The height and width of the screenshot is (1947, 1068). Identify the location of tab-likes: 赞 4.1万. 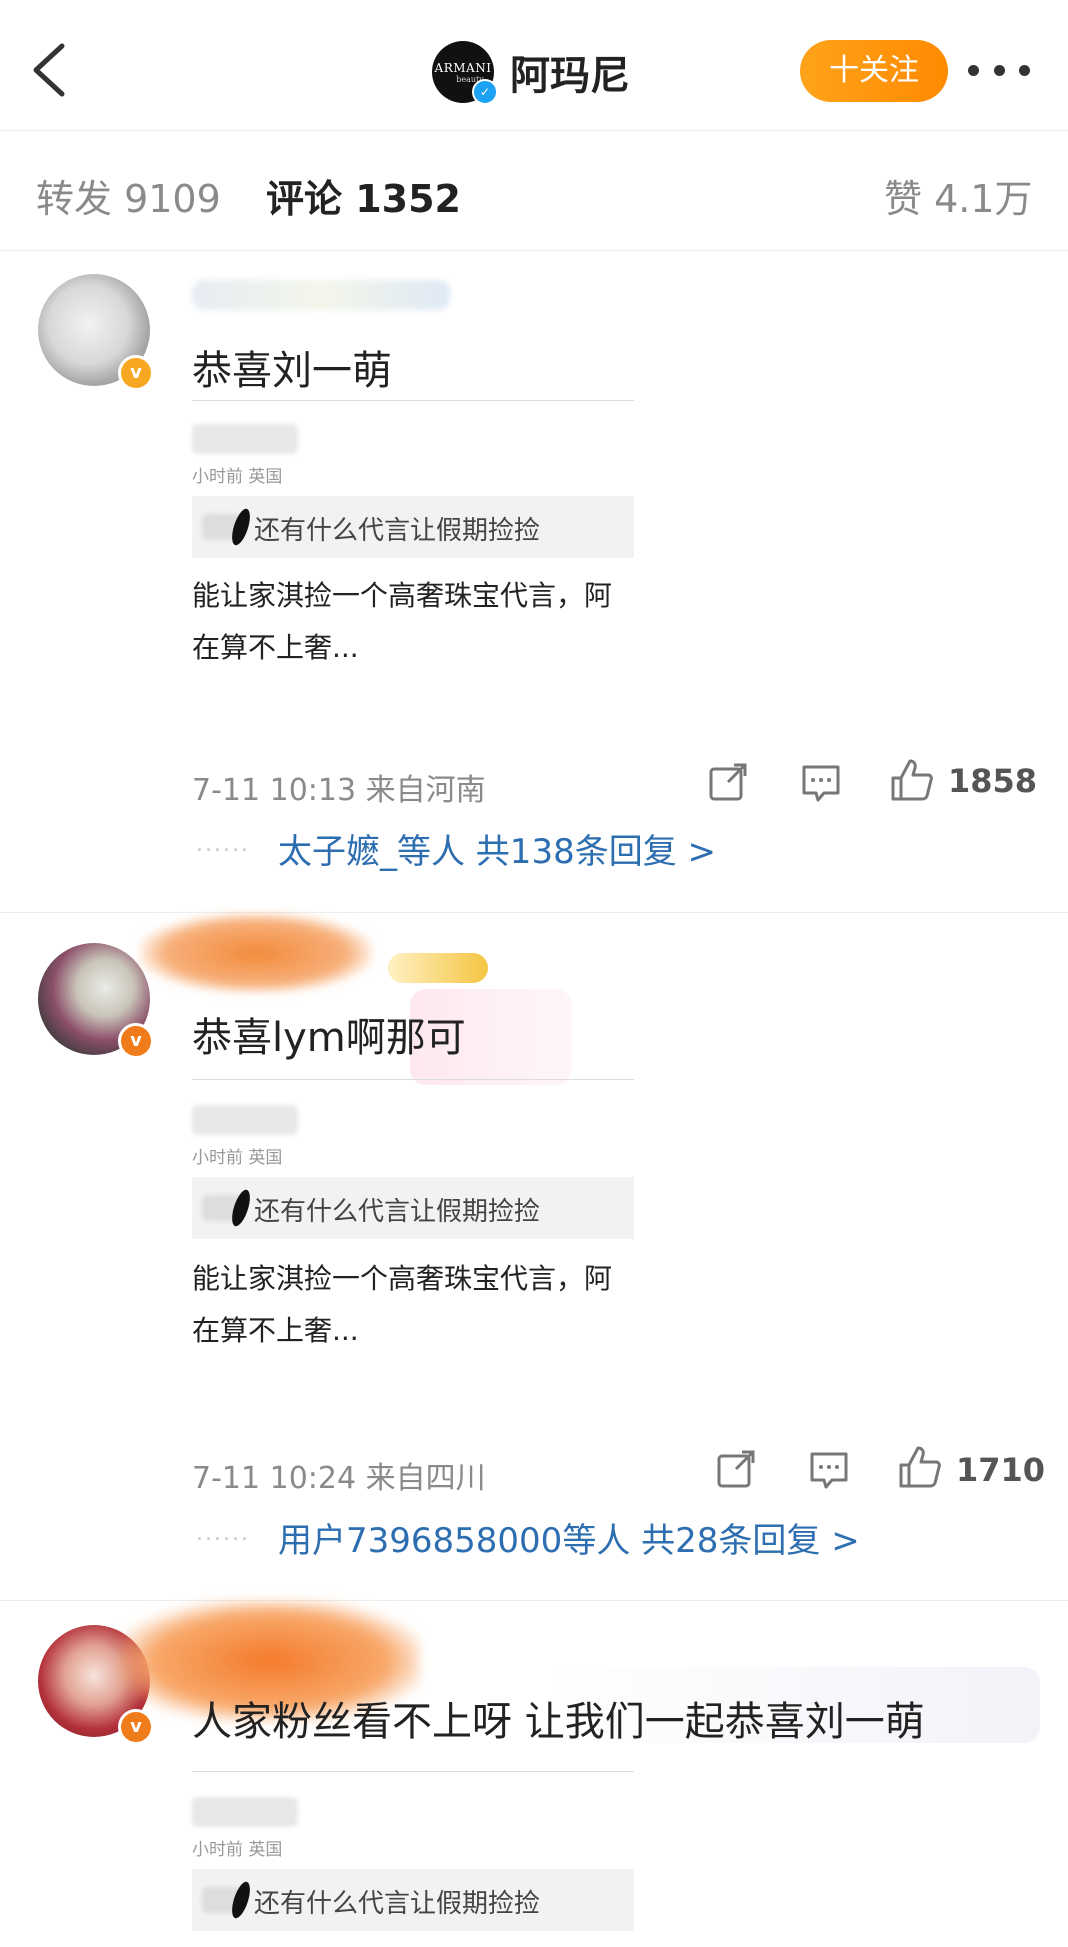
(958, 195).